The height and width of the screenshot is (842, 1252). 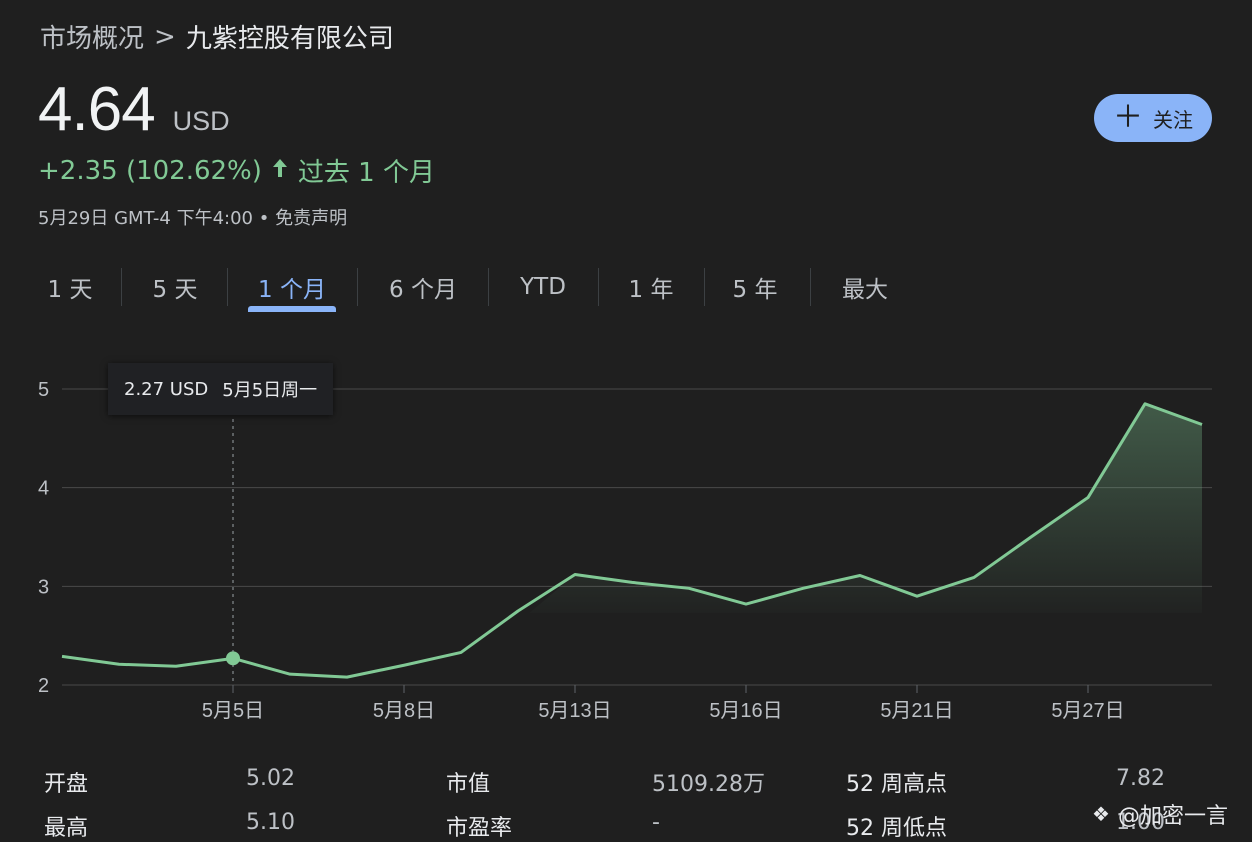 I want to click on stat-label-market-cap: 市值, so click(x=468, y=784).